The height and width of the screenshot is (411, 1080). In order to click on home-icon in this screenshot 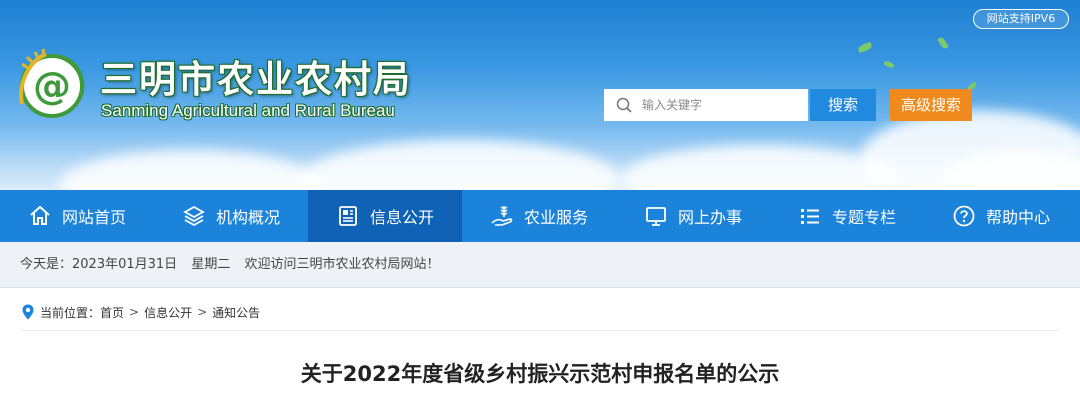, I will do `click(40, 215)`.